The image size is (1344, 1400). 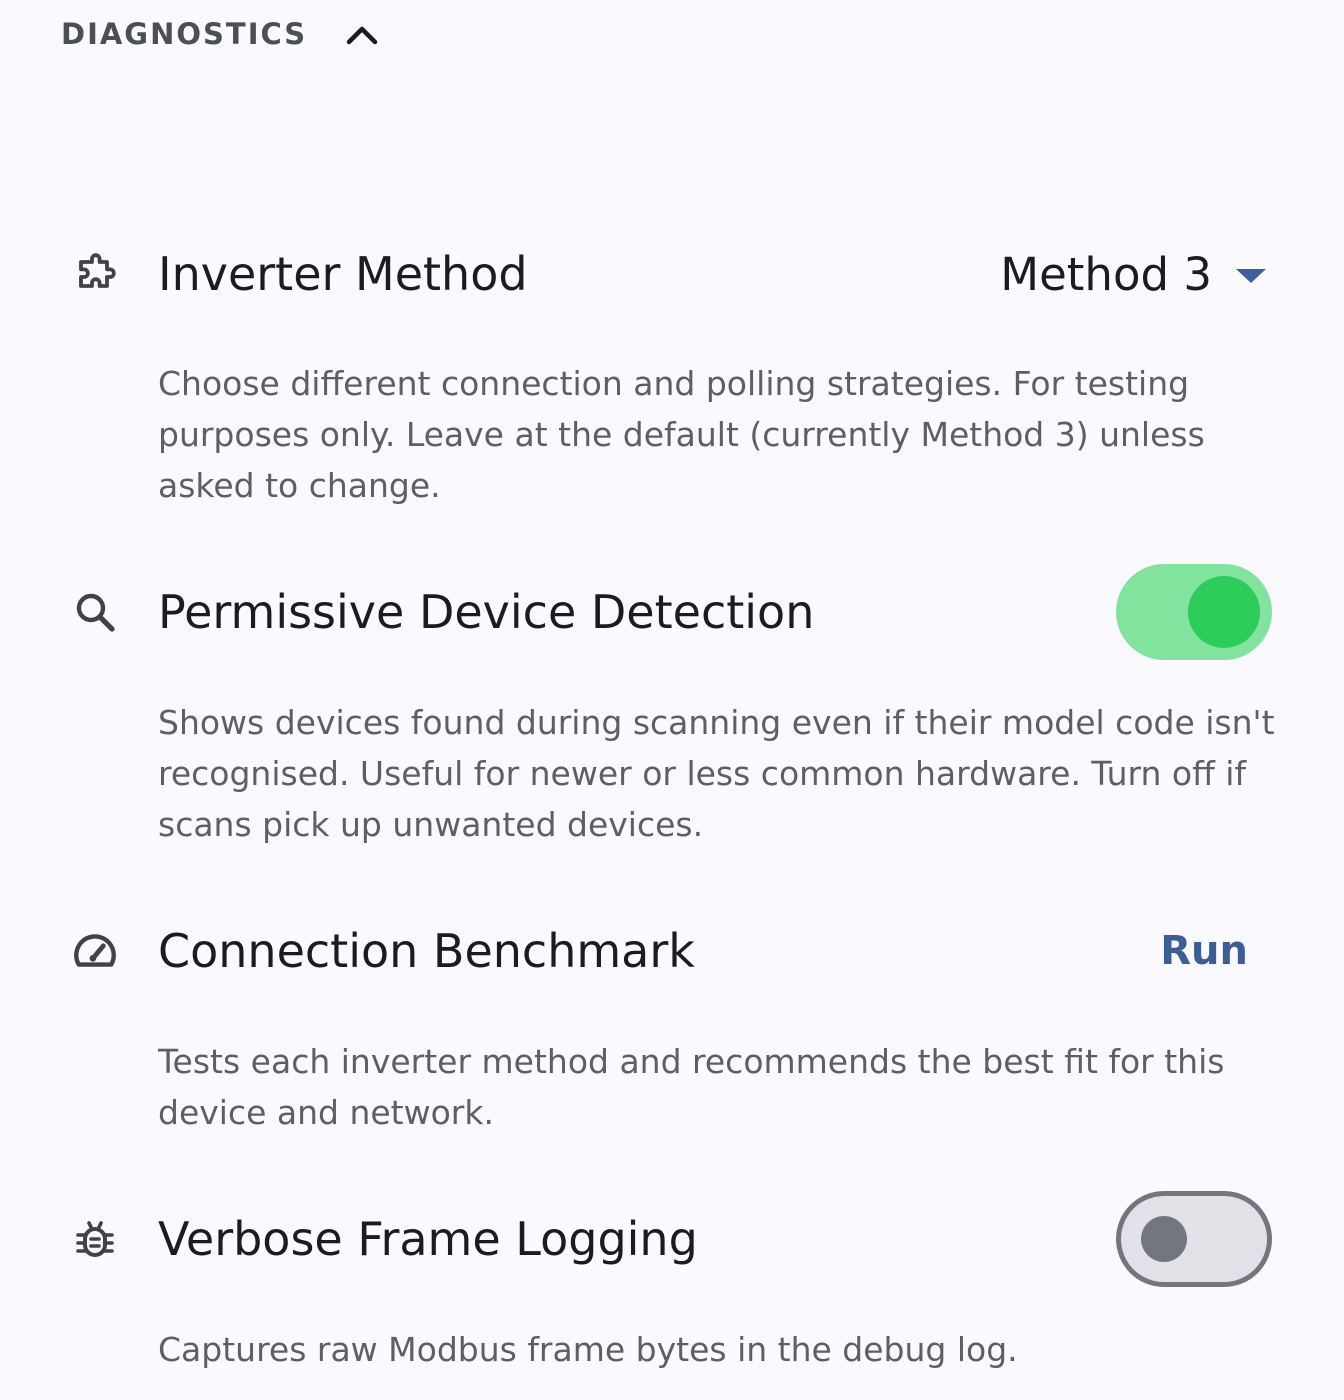 I want to click on setting-row-connection-benchmark: Connection Benchmark Run, so click(x=672, y=951).